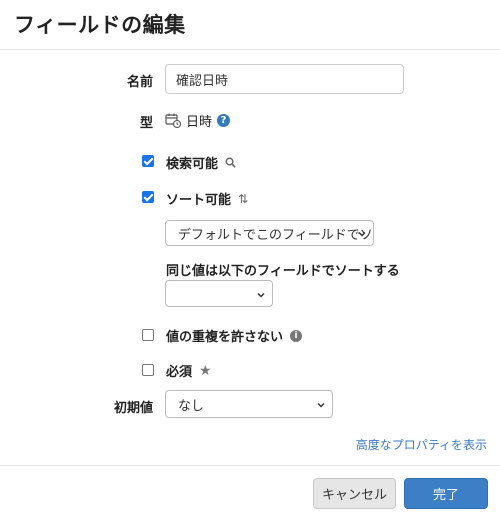 The width and height of the screenshot is (500, 517). What do you see at coordinates (139, 82) in the screenshot?
I see `name-label: 名前` at bounding box center [139, 82].